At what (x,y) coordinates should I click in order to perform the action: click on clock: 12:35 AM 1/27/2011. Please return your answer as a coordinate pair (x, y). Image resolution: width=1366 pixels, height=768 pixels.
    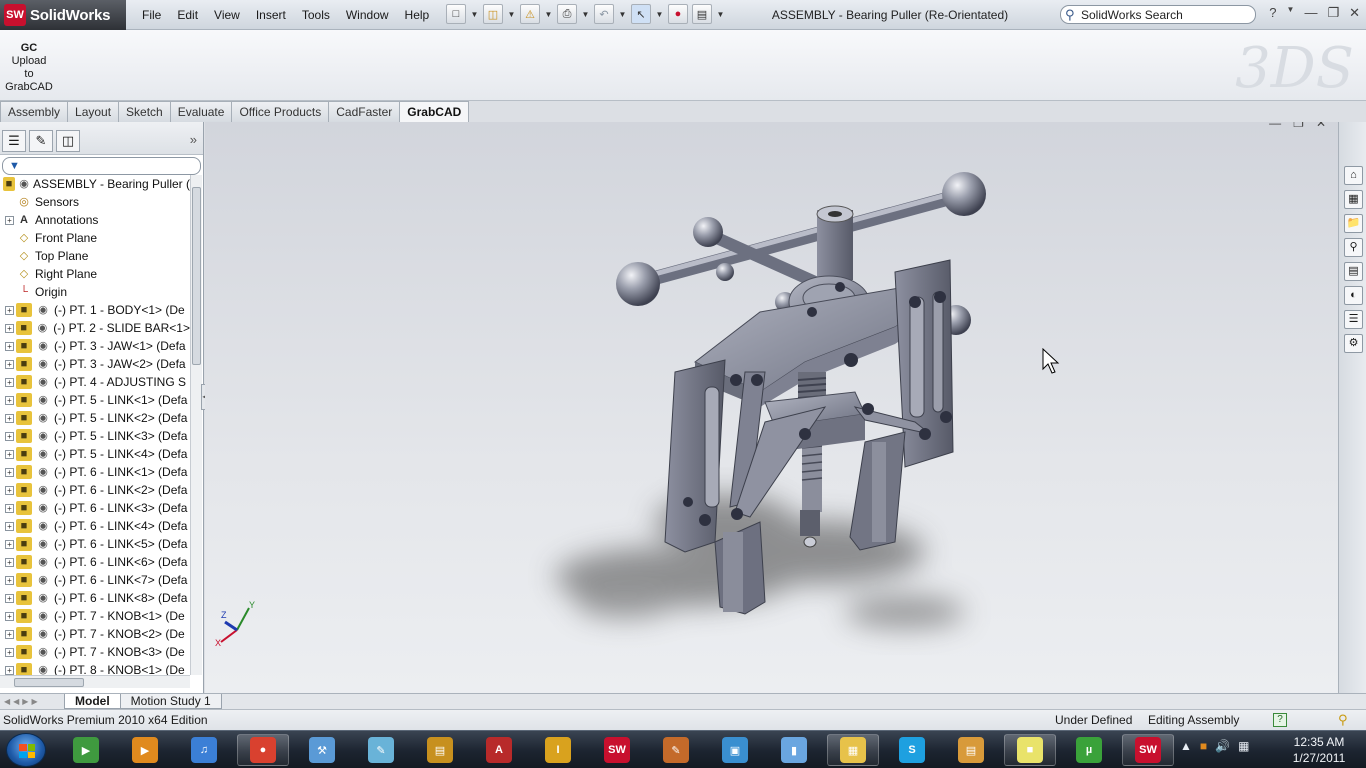
    Looking at the image, I should click on (1319, 750).